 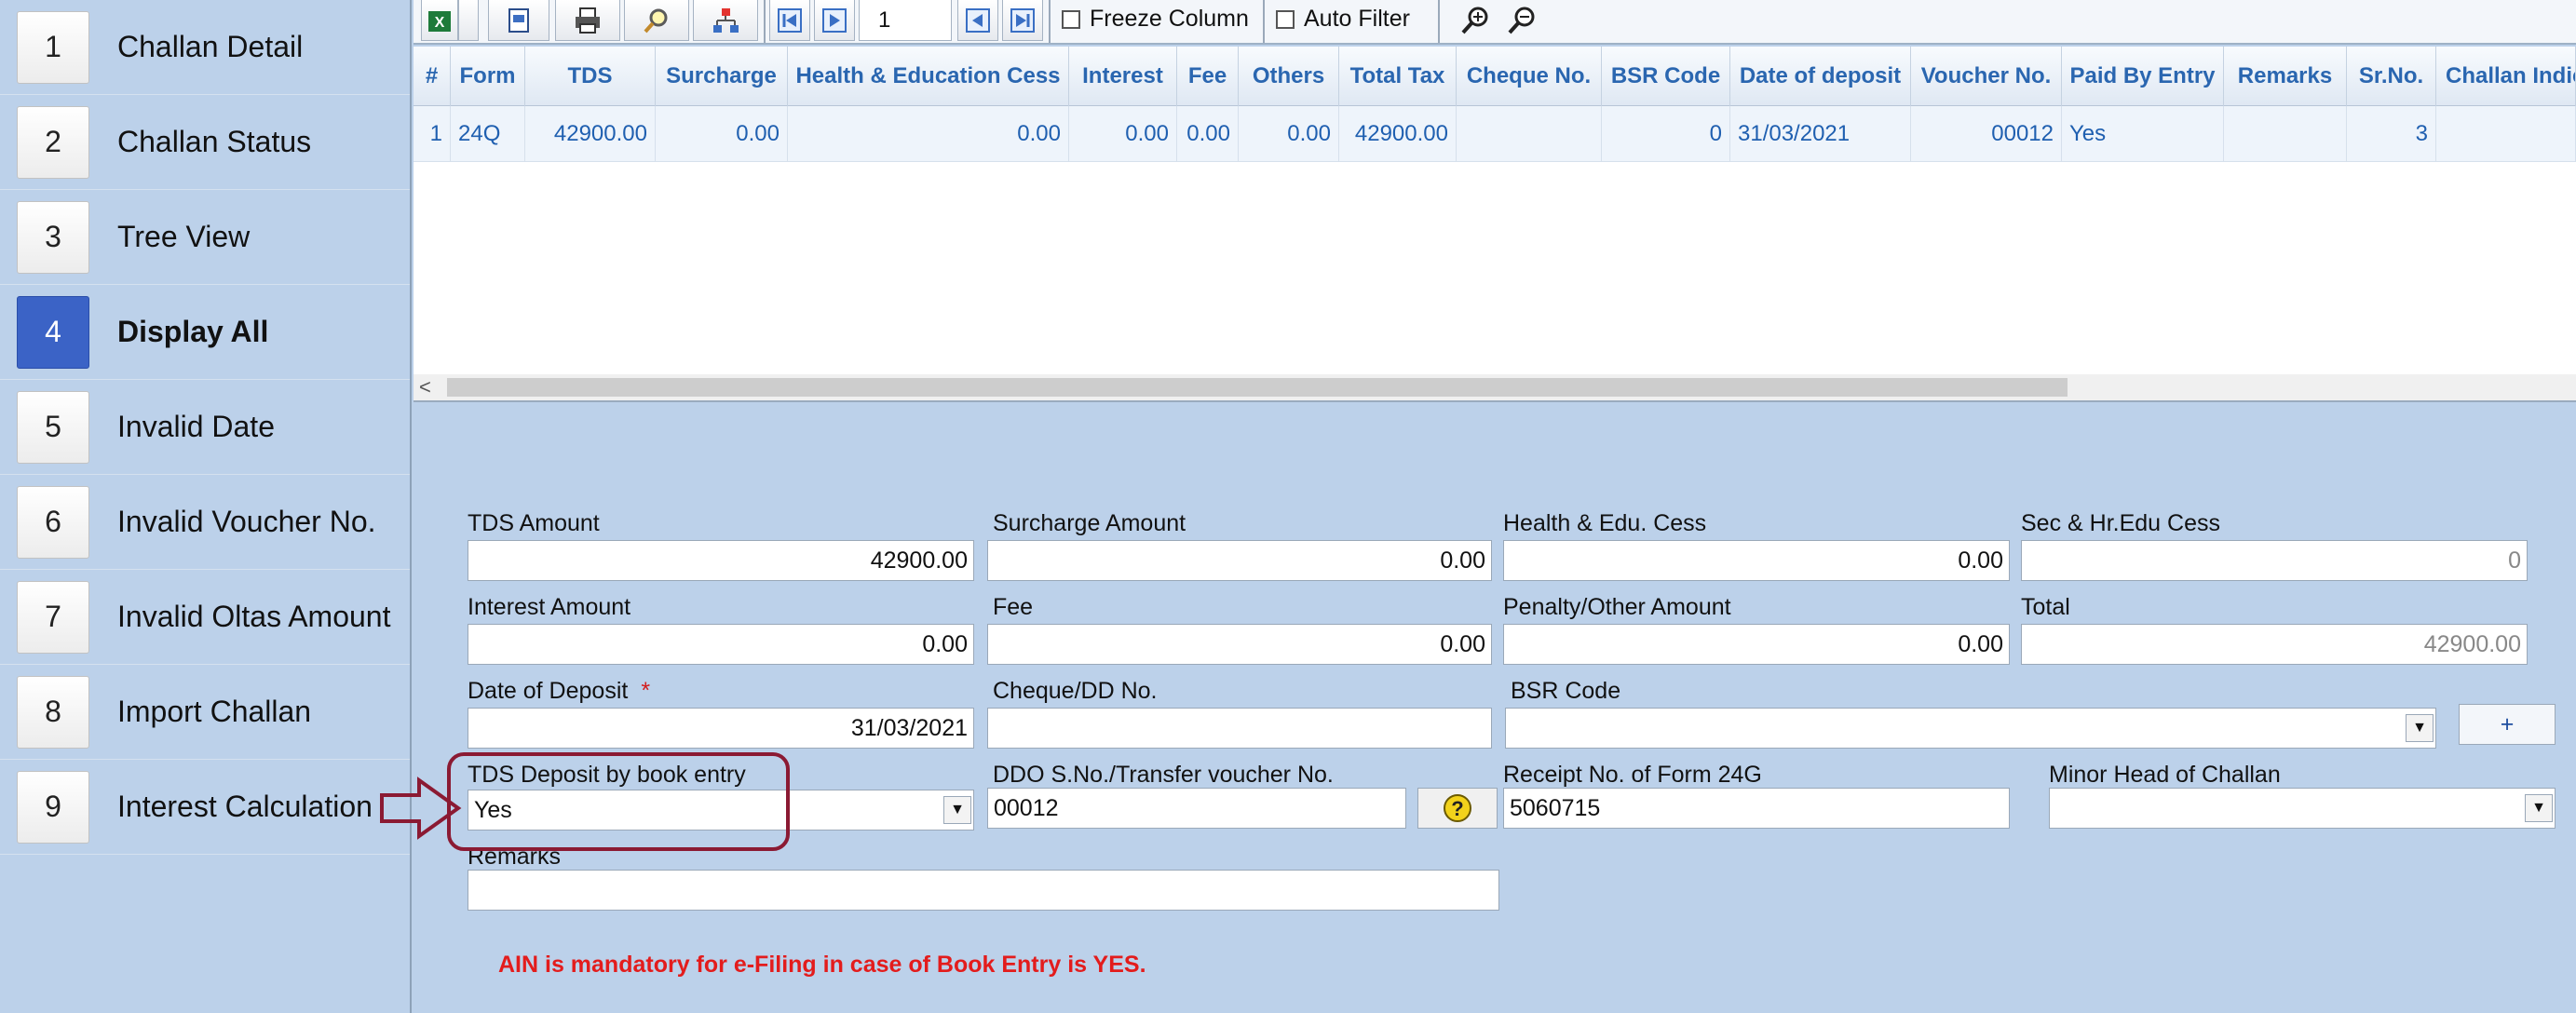 I want to click on help-button: ?, so click(x=1457, y=808).